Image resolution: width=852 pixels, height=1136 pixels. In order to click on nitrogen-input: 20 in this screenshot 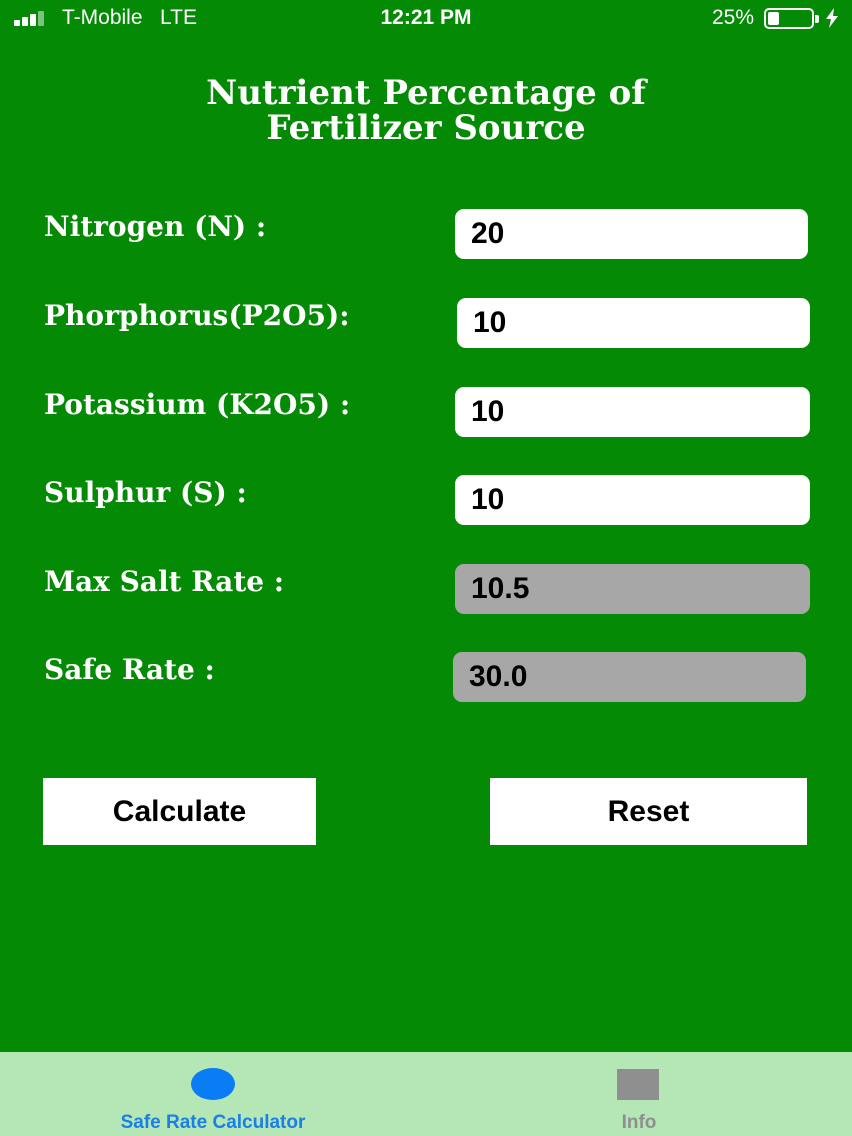, I will do `click(631, 234)`.